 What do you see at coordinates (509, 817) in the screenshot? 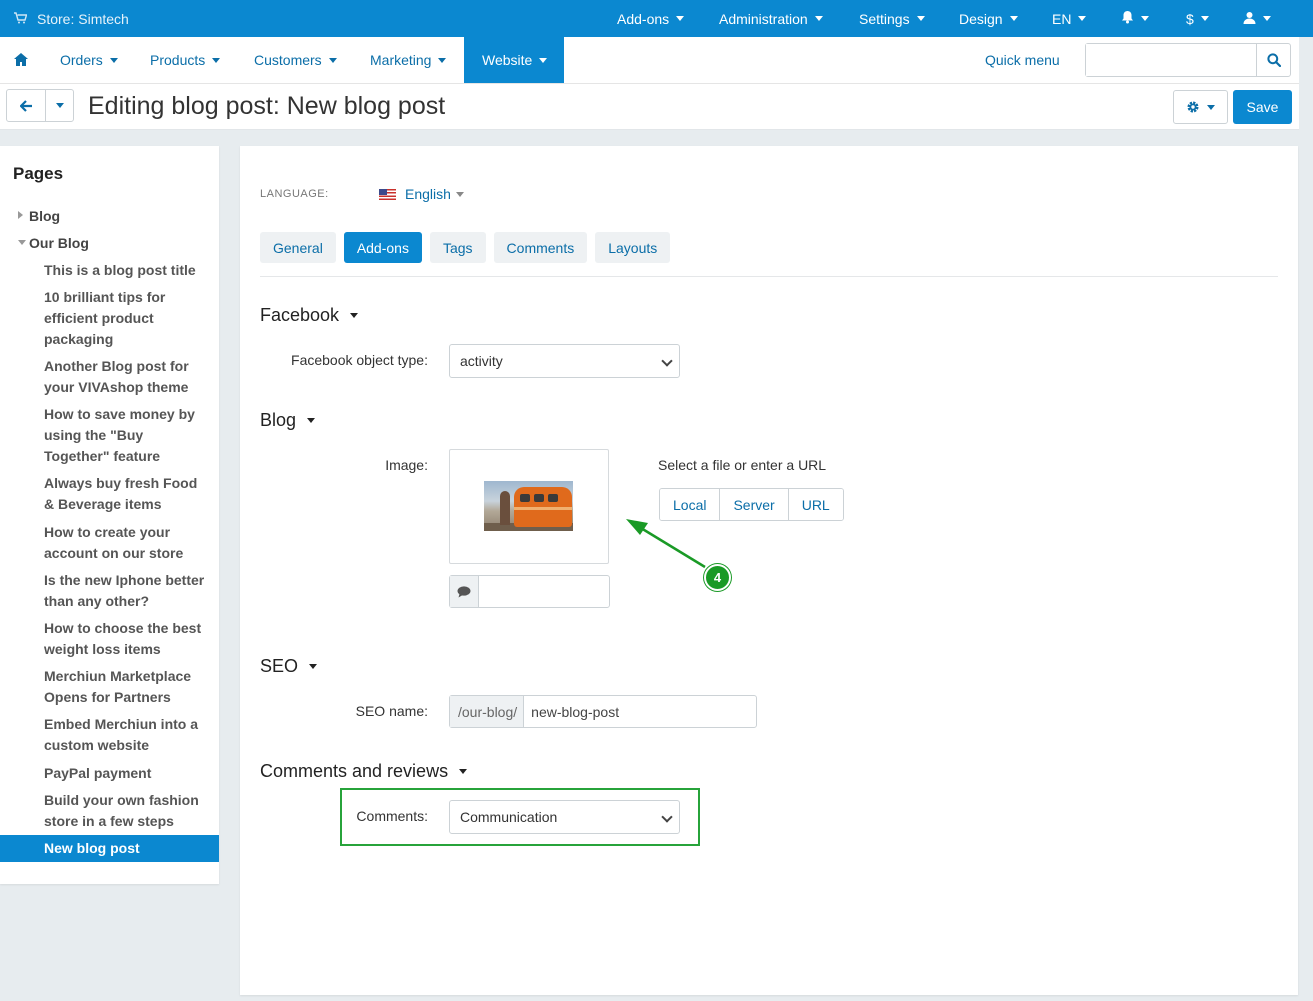
I see `comments-value: Communication` at bounding box center [509, 817].